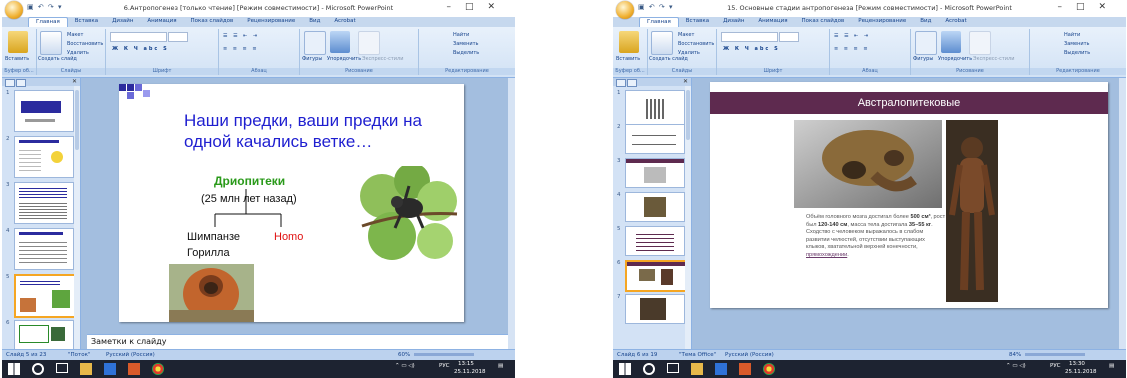  What do you see at coordinates (130, 355) in the screenshot?
I see `language-status: Русский (Россия)` at bounding box center [130, 355].